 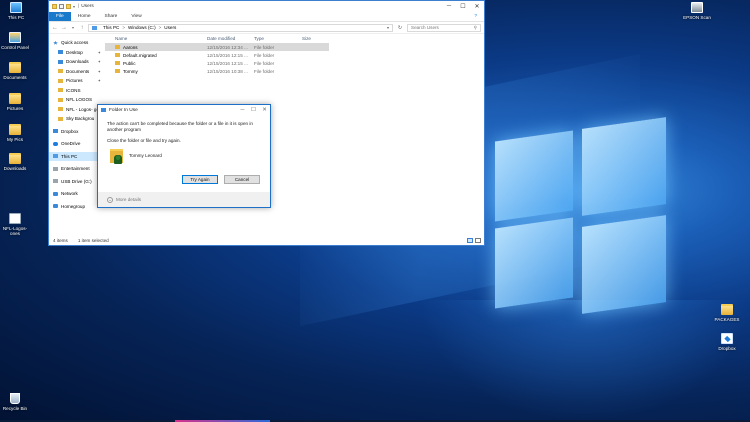 What do you see at coordinates (61, 6) in the screenshot?
I see `properties-icon` at bounding box center [61, 6].